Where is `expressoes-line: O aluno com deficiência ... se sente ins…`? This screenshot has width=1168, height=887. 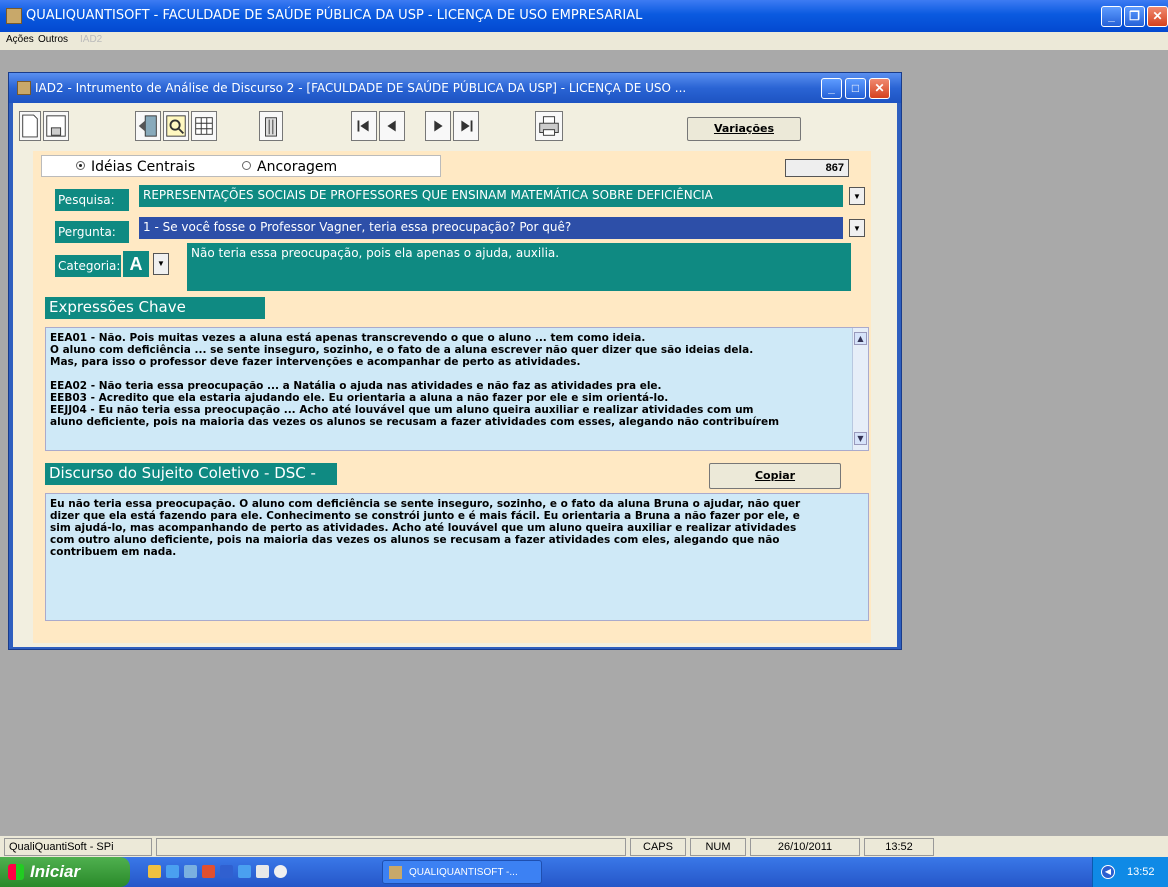 expressoes-line: O aluno com deficiência ... se sente ins… is located at coordinates (402, 350).